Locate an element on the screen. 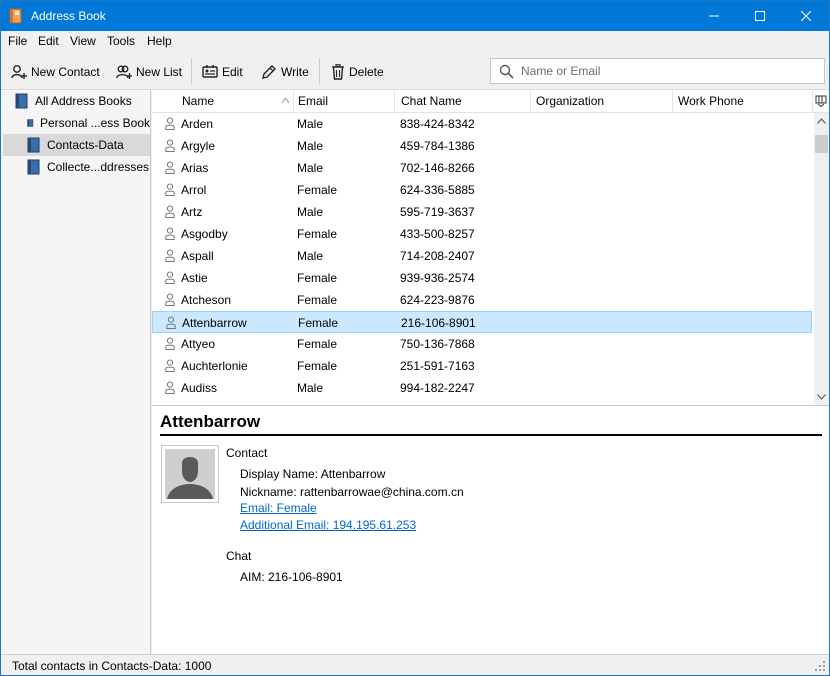 The height and width of the screenshot is (676, 830). table-row: Audiss Male 994-182-2247 is located at coordinates (482, 388).